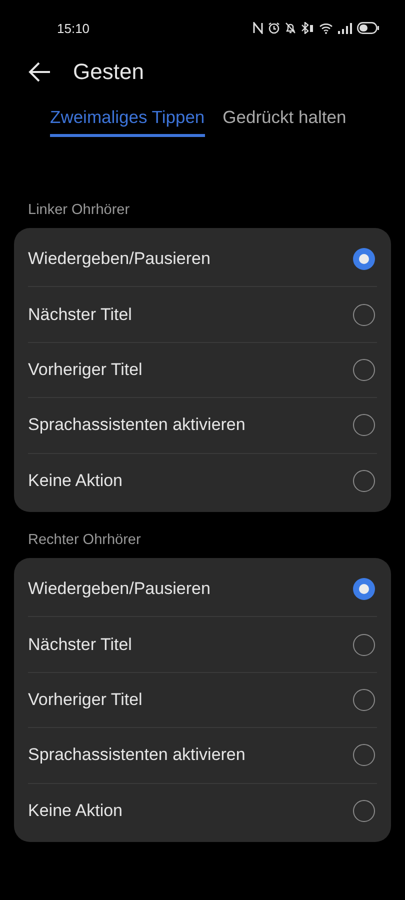  I want to click on wifi-icon, so click(326, 28).